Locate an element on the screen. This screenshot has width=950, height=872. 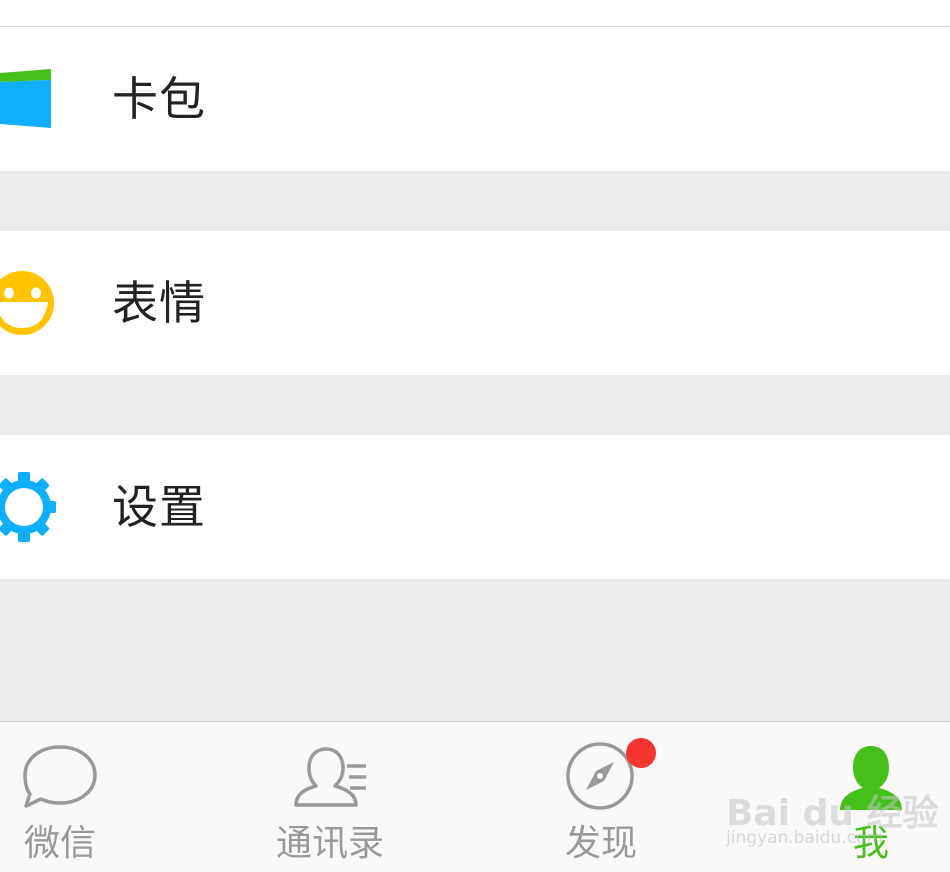
top-strip is located at coordinates (475, 13).